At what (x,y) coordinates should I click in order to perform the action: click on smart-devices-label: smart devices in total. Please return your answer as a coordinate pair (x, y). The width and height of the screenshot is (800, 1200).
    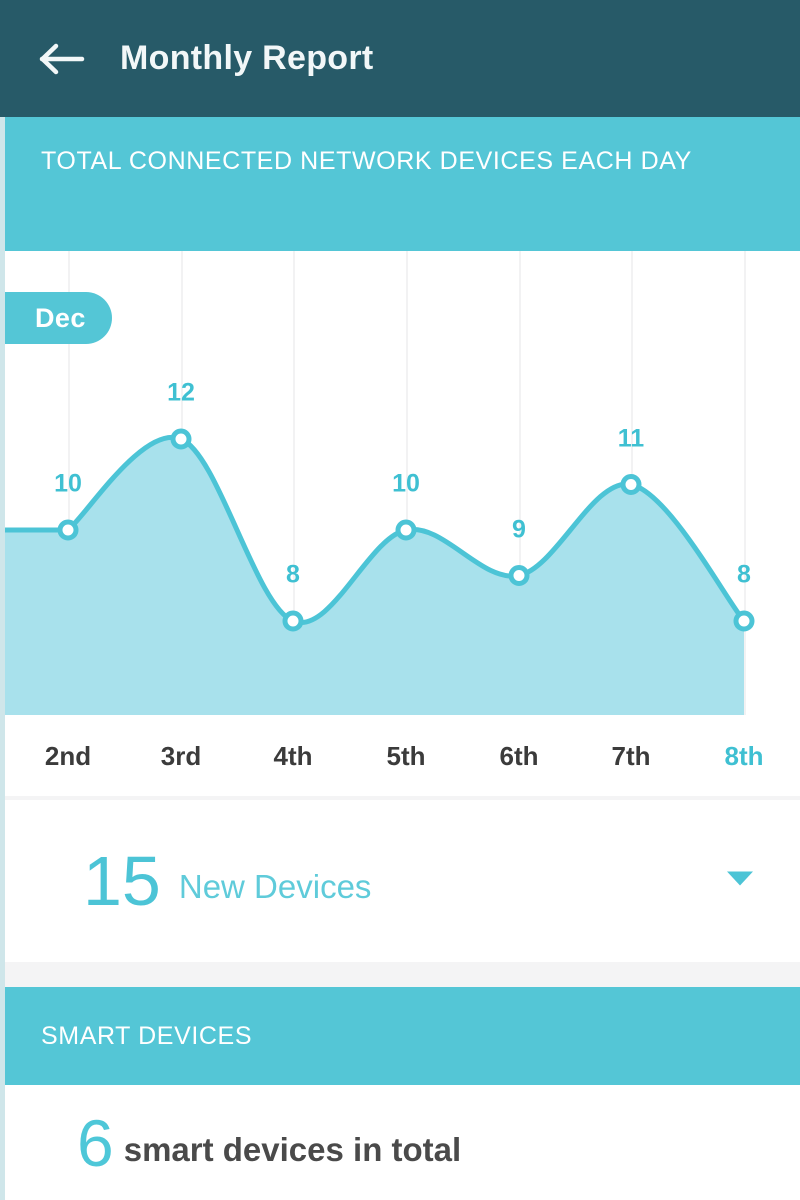
    Looking at the image, I should click on (292, 1149).